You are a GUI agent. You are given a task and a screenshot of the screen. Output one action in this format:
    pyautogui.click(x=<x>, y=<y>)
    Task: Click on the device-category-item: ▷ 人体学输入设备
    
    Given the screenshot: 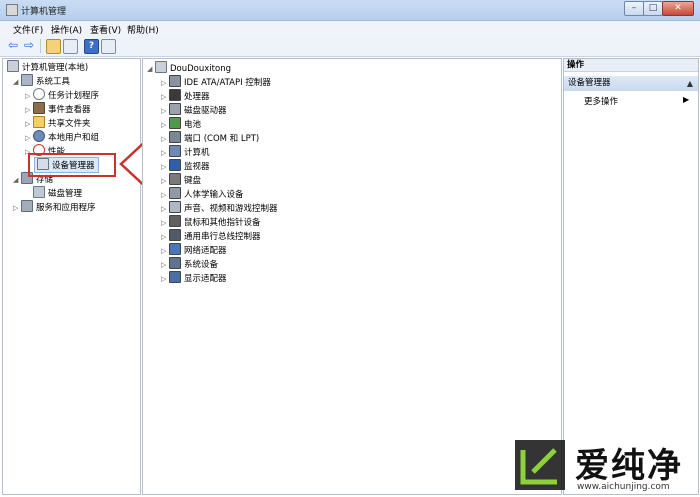 What is the action you would take?
    pyautogui.click(x=202, y=194)
    